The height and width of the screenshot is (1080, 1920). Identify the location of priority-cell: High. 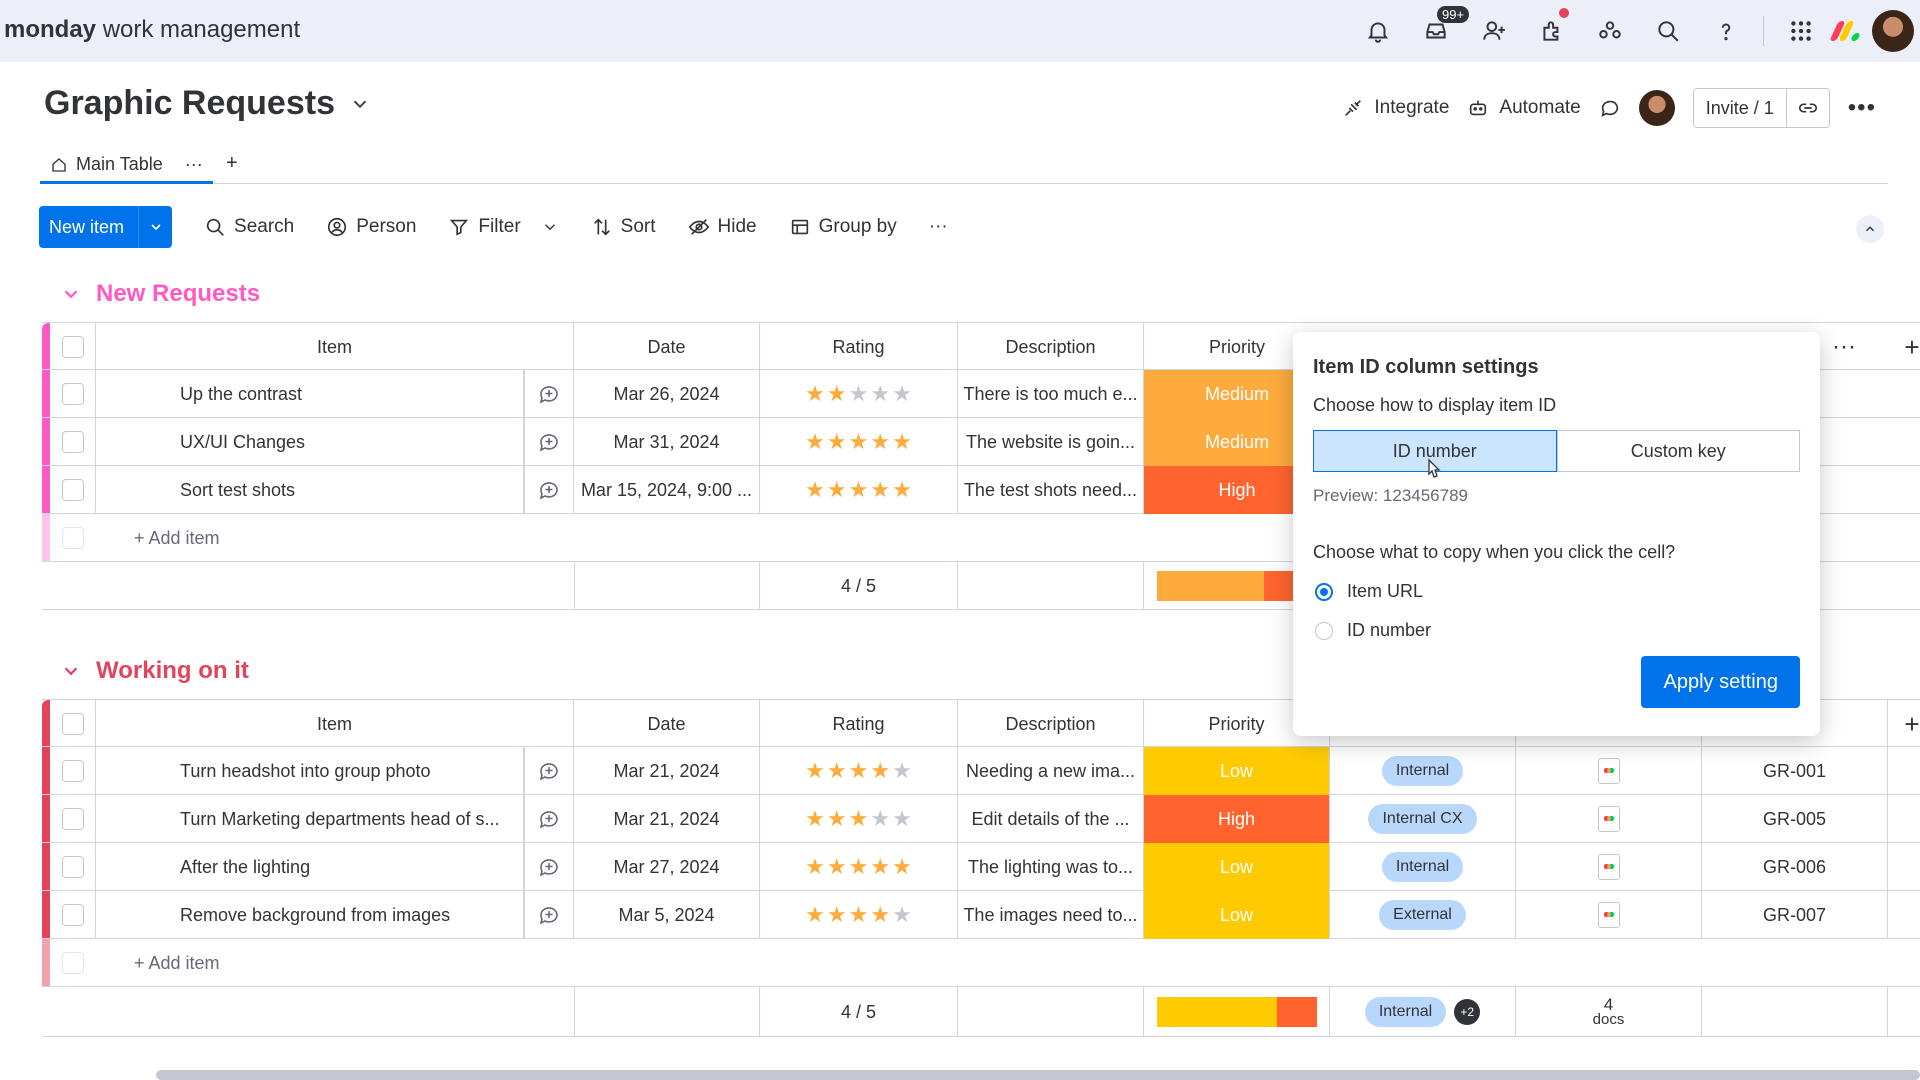
(1237, 819).